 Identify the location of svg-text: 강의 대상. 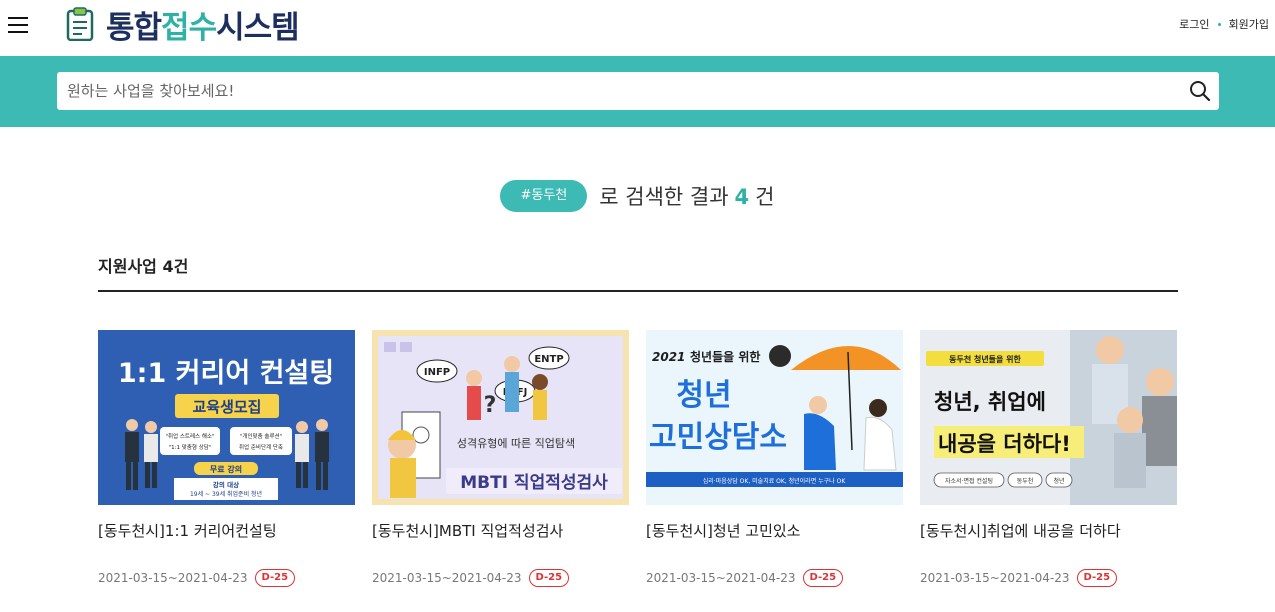
(226, 484).